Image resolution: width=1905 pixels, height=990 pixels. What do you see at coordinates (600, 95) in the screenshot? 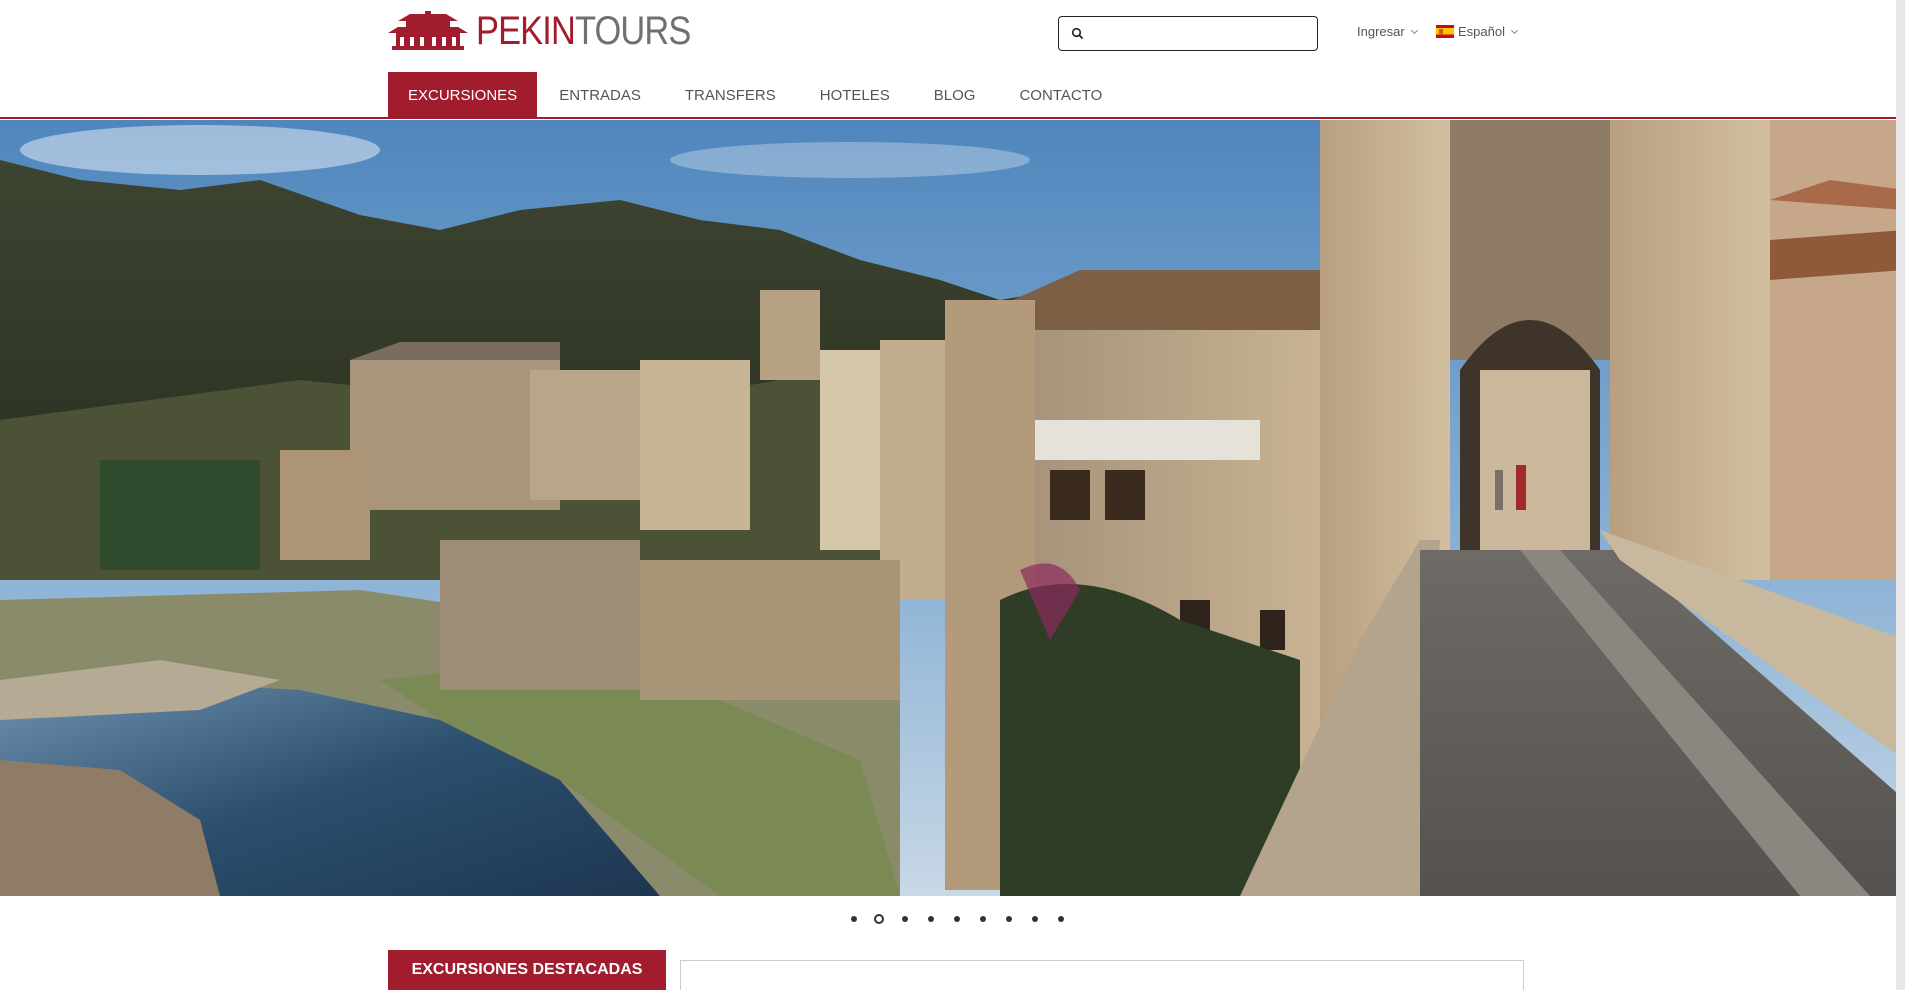
I see `nav-item-entradas: ENTRADAS` at bounding box center [600, 95].